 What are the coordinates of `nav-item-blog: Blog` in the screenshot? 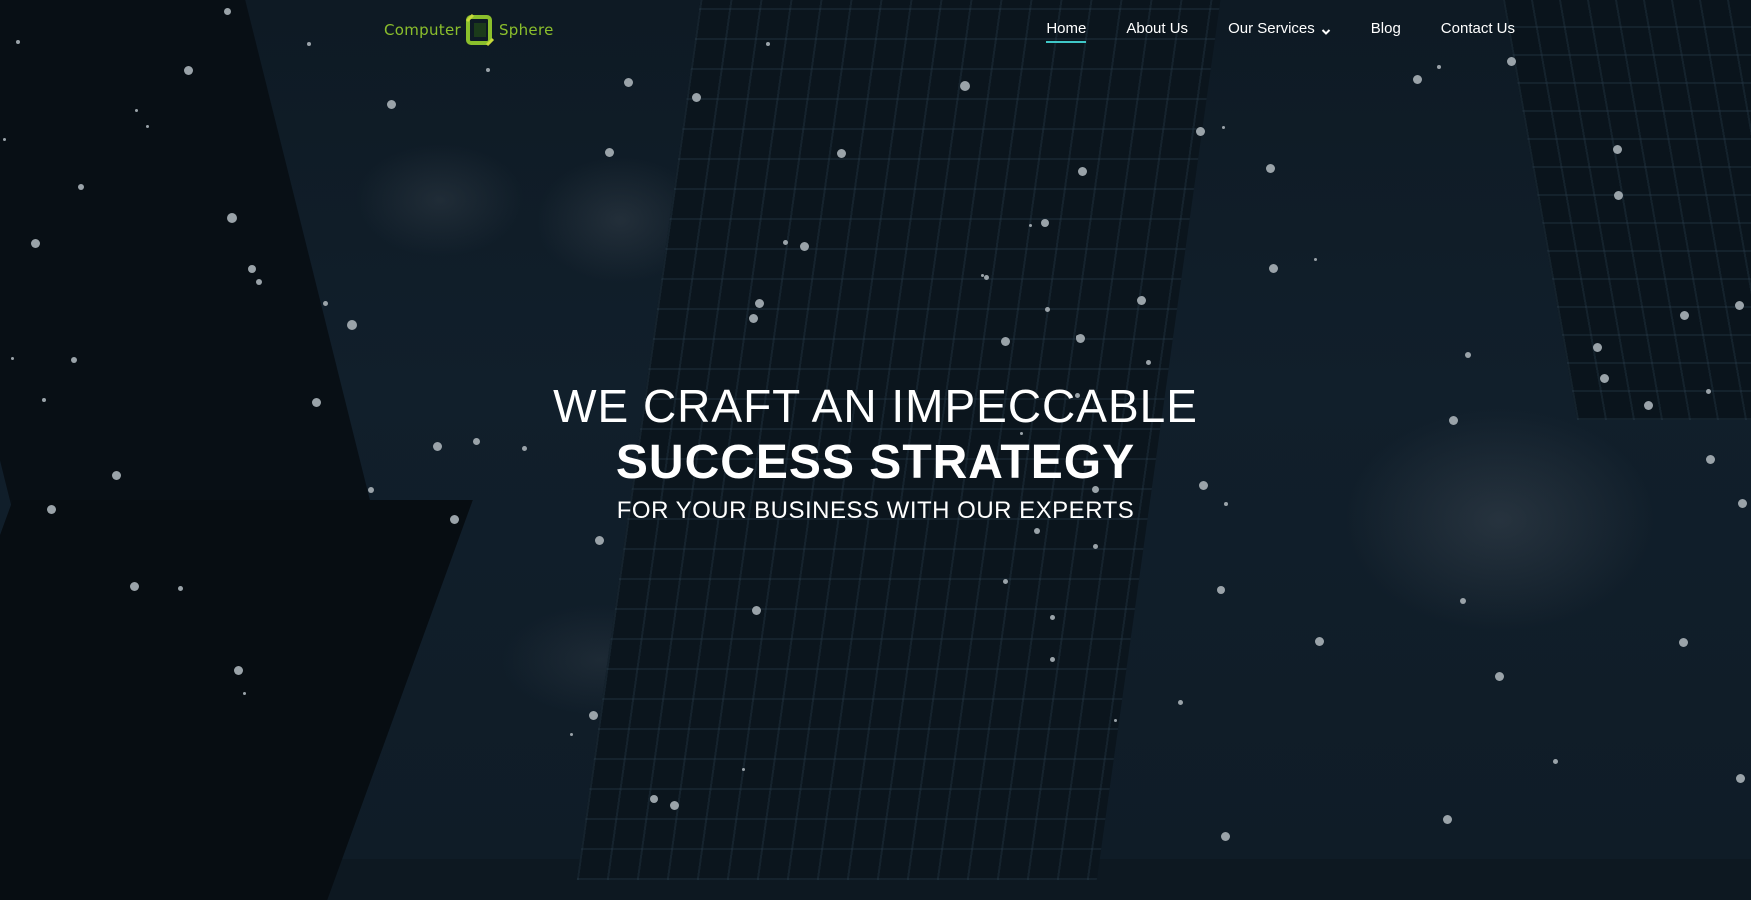 It's located at (1386, 28).